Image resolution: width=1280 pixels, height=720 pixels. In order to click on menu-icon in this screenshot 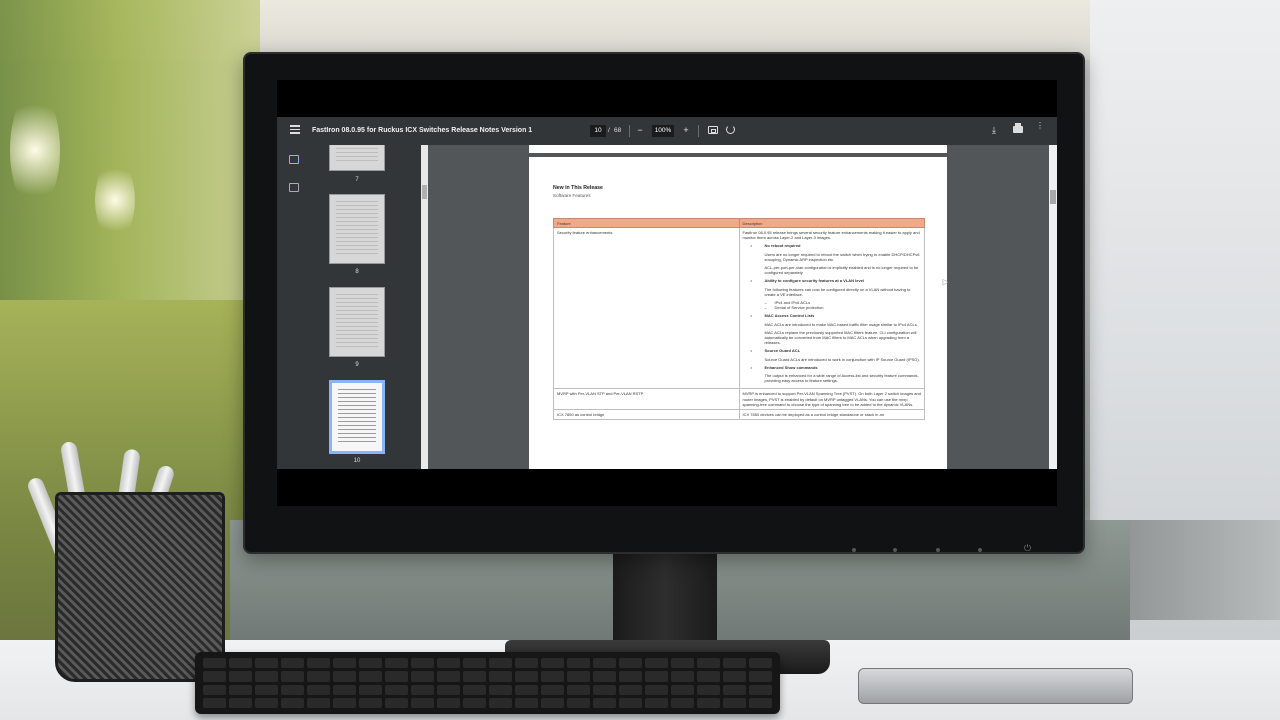, I will do `click(295, 130)`.